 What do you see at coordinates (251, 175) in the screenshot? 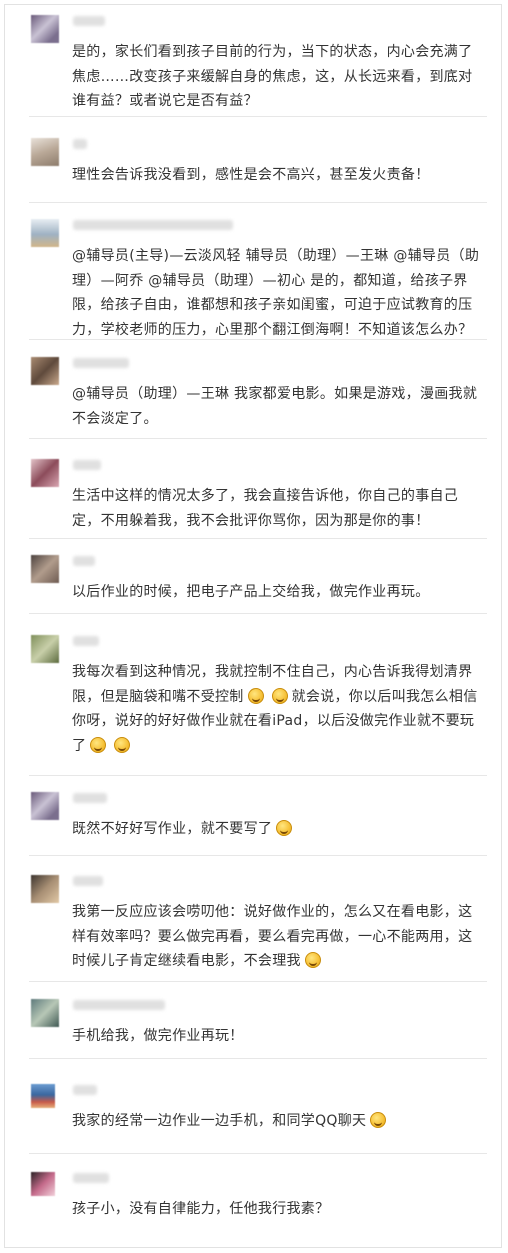
I see `comment-text: 理性会告诉我没看到，感性是会不高兴，甚至发火责备！` at bounding box center [251, 175].